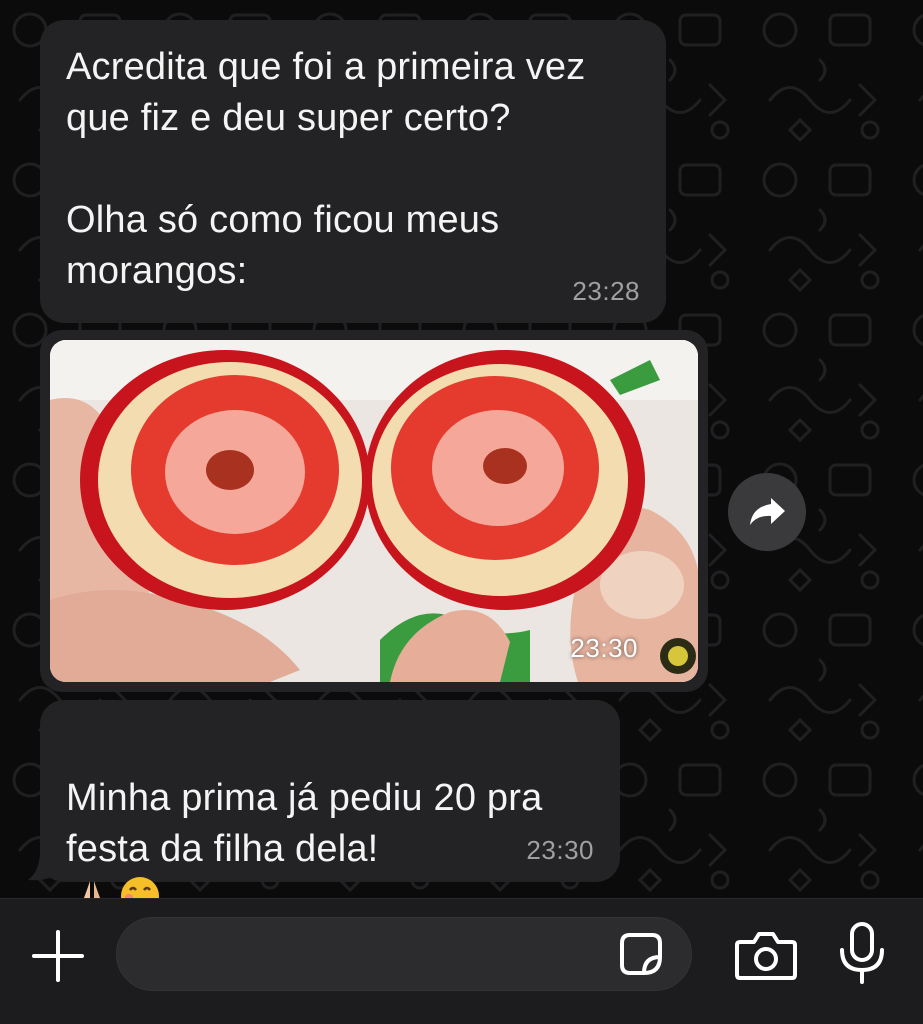 The height and width of the screenshot is (1024, 923). I want to click on forward-arrow-icon, so click(767, 511).